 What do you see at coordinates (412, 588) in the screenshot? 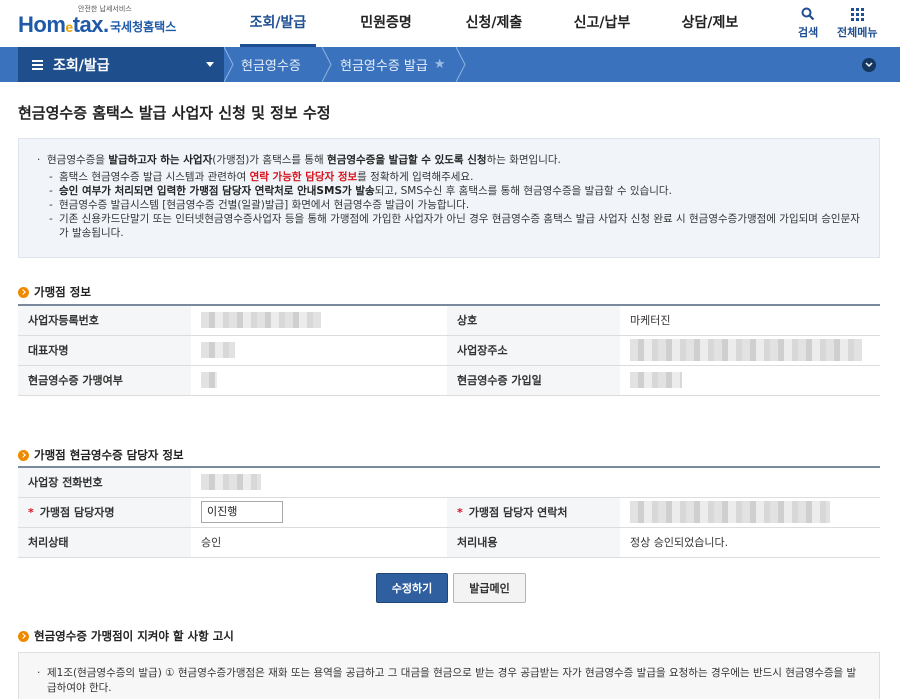
I see `edit-button: 수정하기` at bounding box center [412, 588].